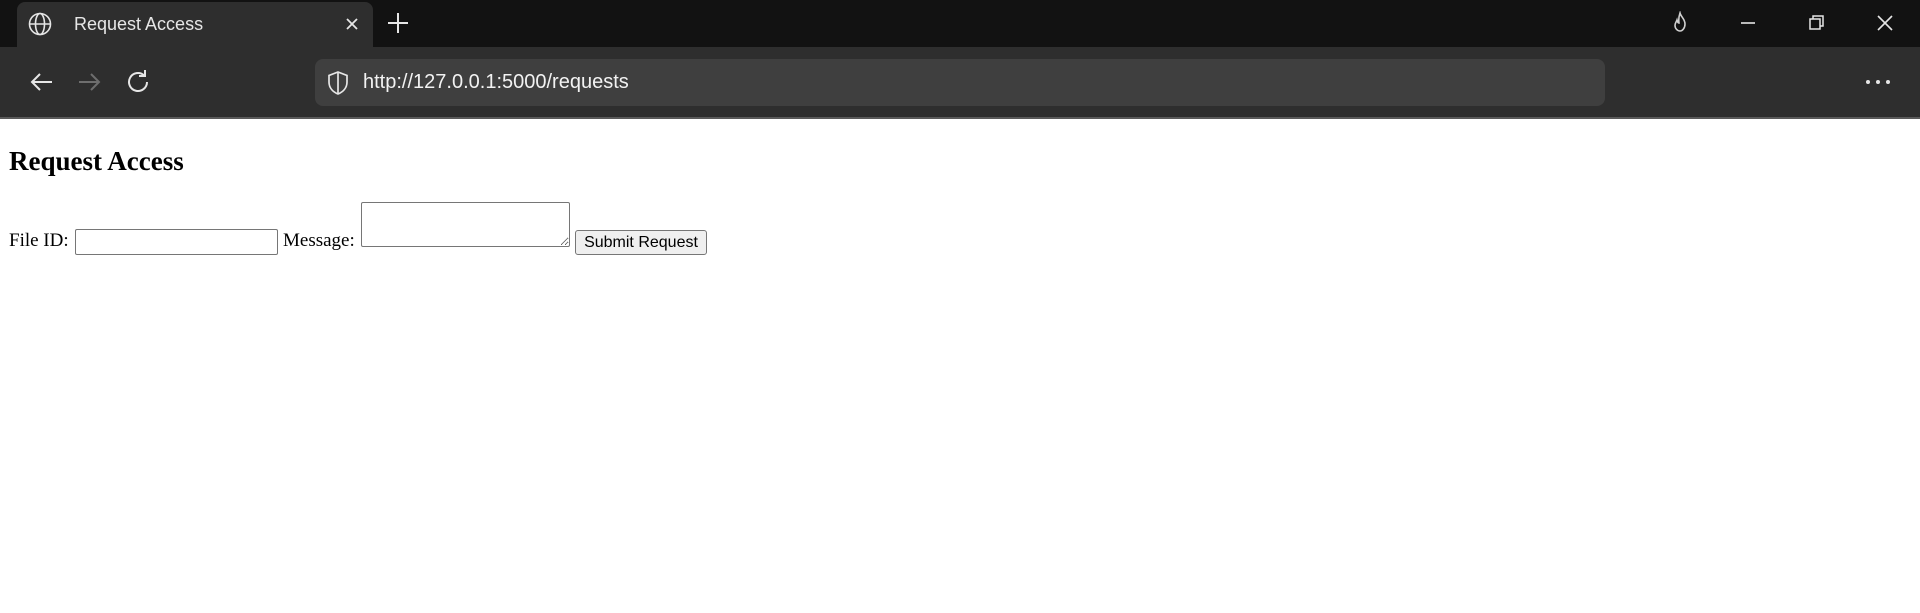  Describe the element at coordinates (641, 242) in the screenshot. I see `submit-request-button: Submit Request` at that location.